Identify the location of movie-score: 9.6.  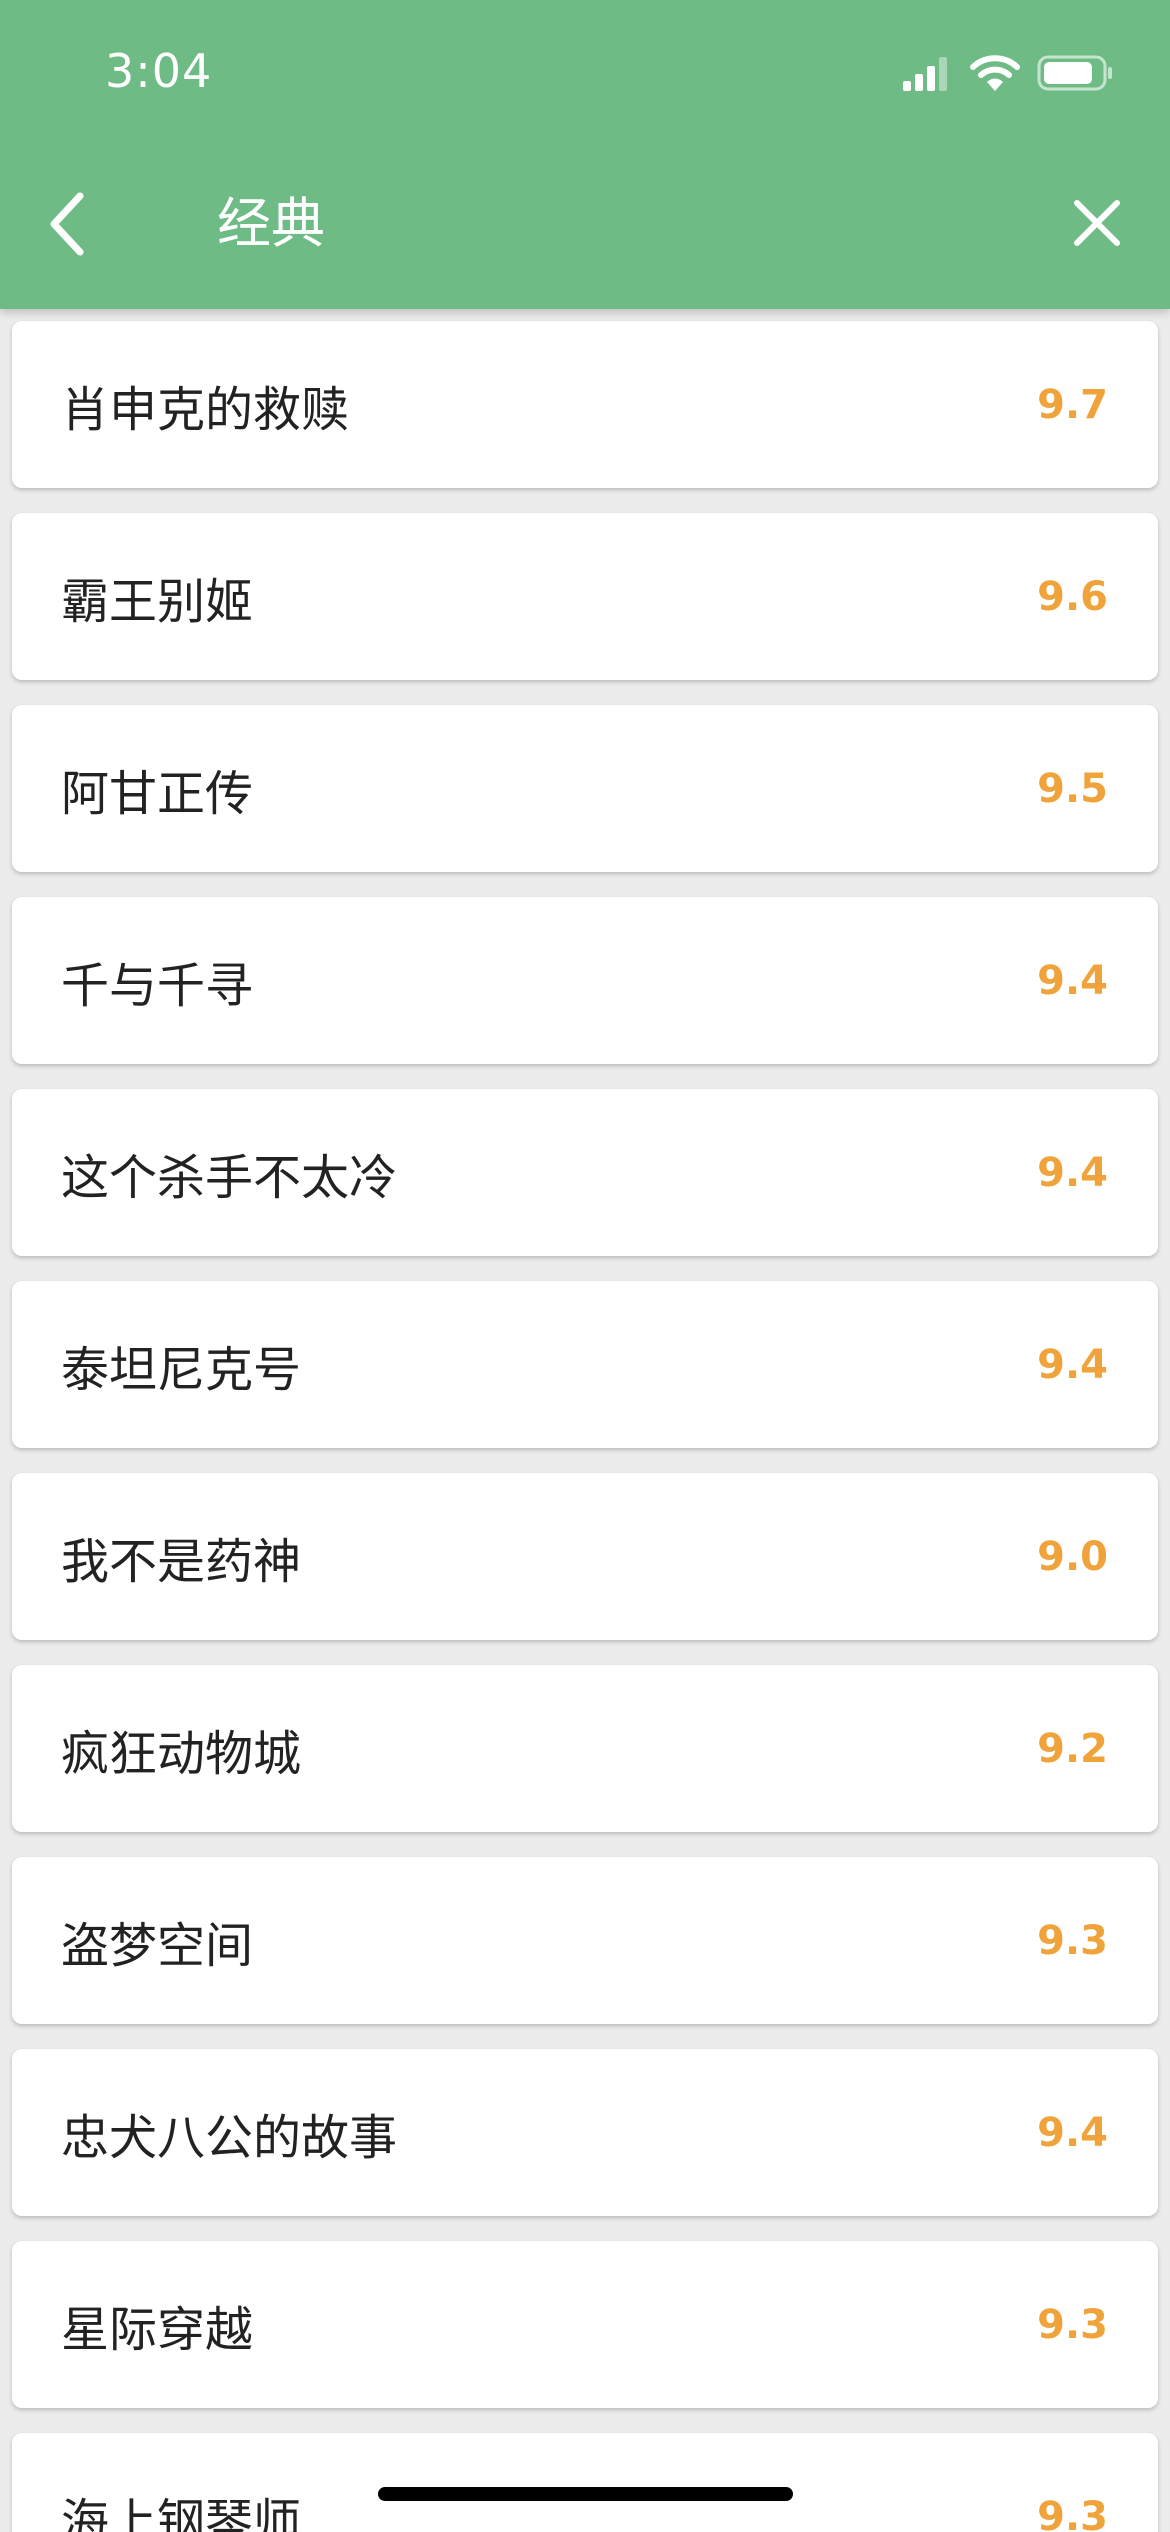
(1072, 596).